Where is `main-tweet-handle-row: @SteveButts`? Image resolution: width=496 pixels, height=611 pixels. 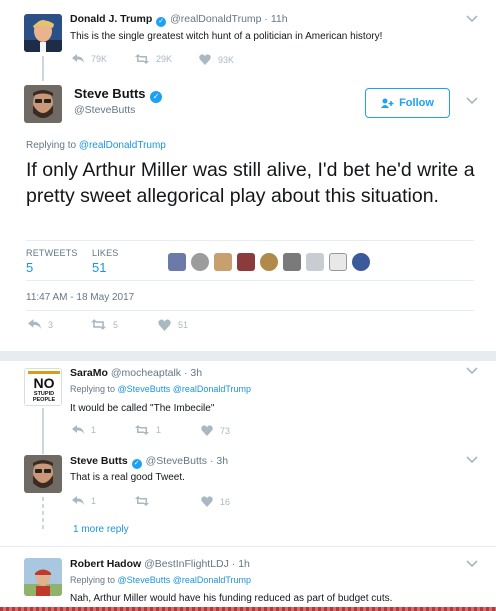
main-tweet-handle-row: @SteveButts is located at coordinates (104, 110).